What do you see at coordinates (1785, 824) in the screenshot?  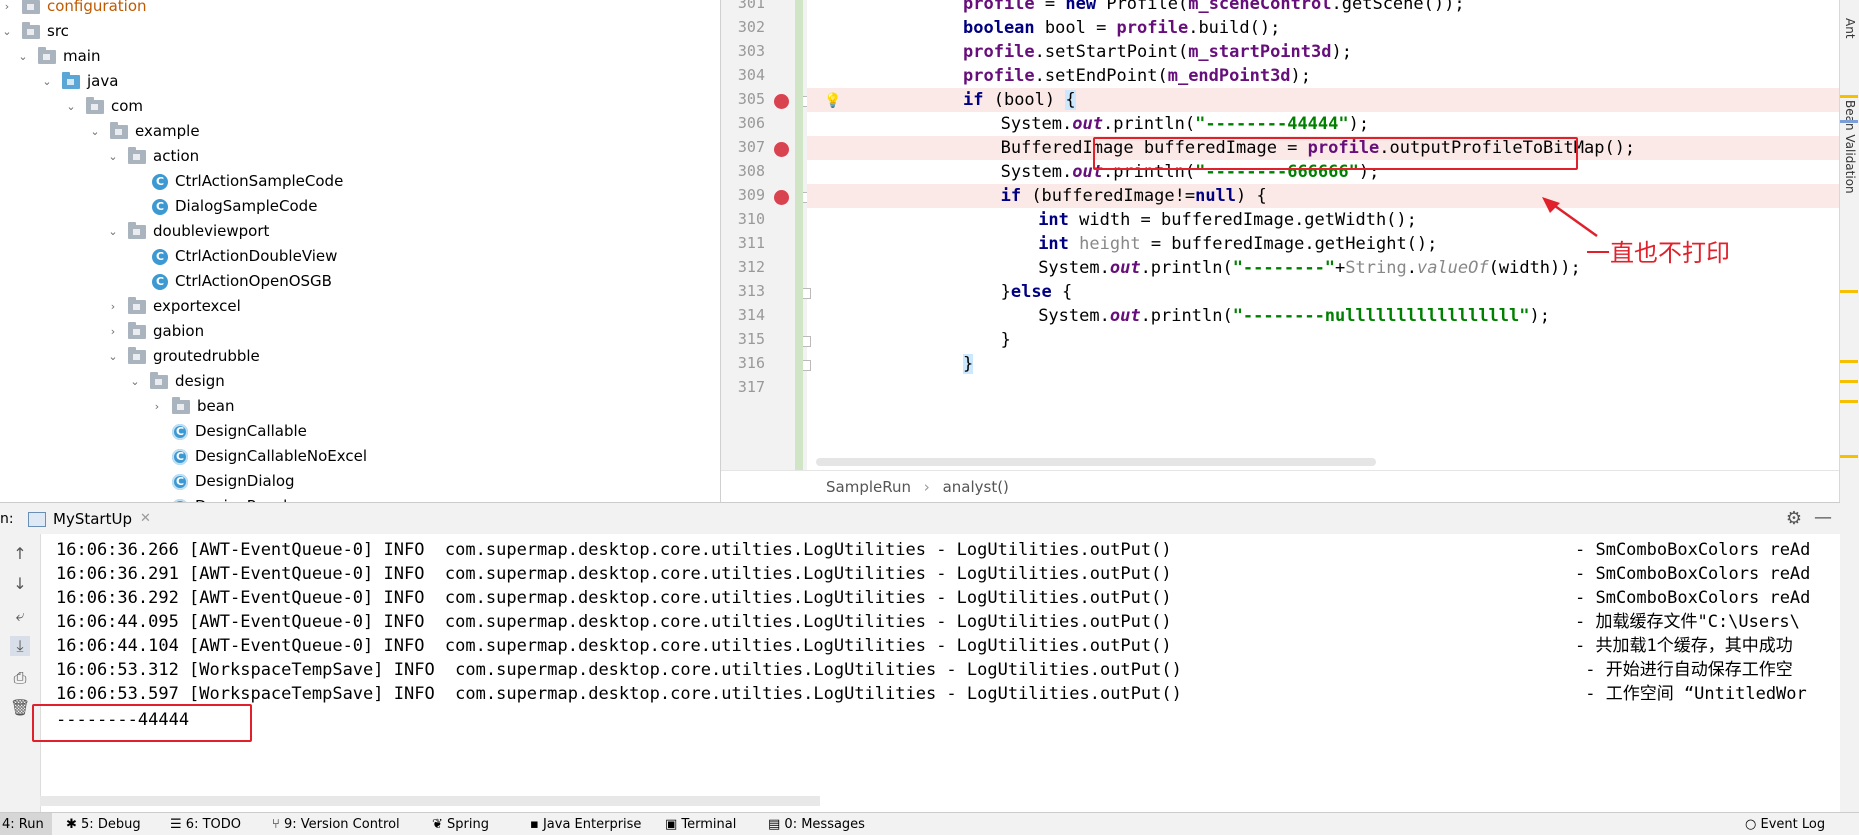 I see `event-log-tab: ○ Event Log` at bounding box center [1785, 824].